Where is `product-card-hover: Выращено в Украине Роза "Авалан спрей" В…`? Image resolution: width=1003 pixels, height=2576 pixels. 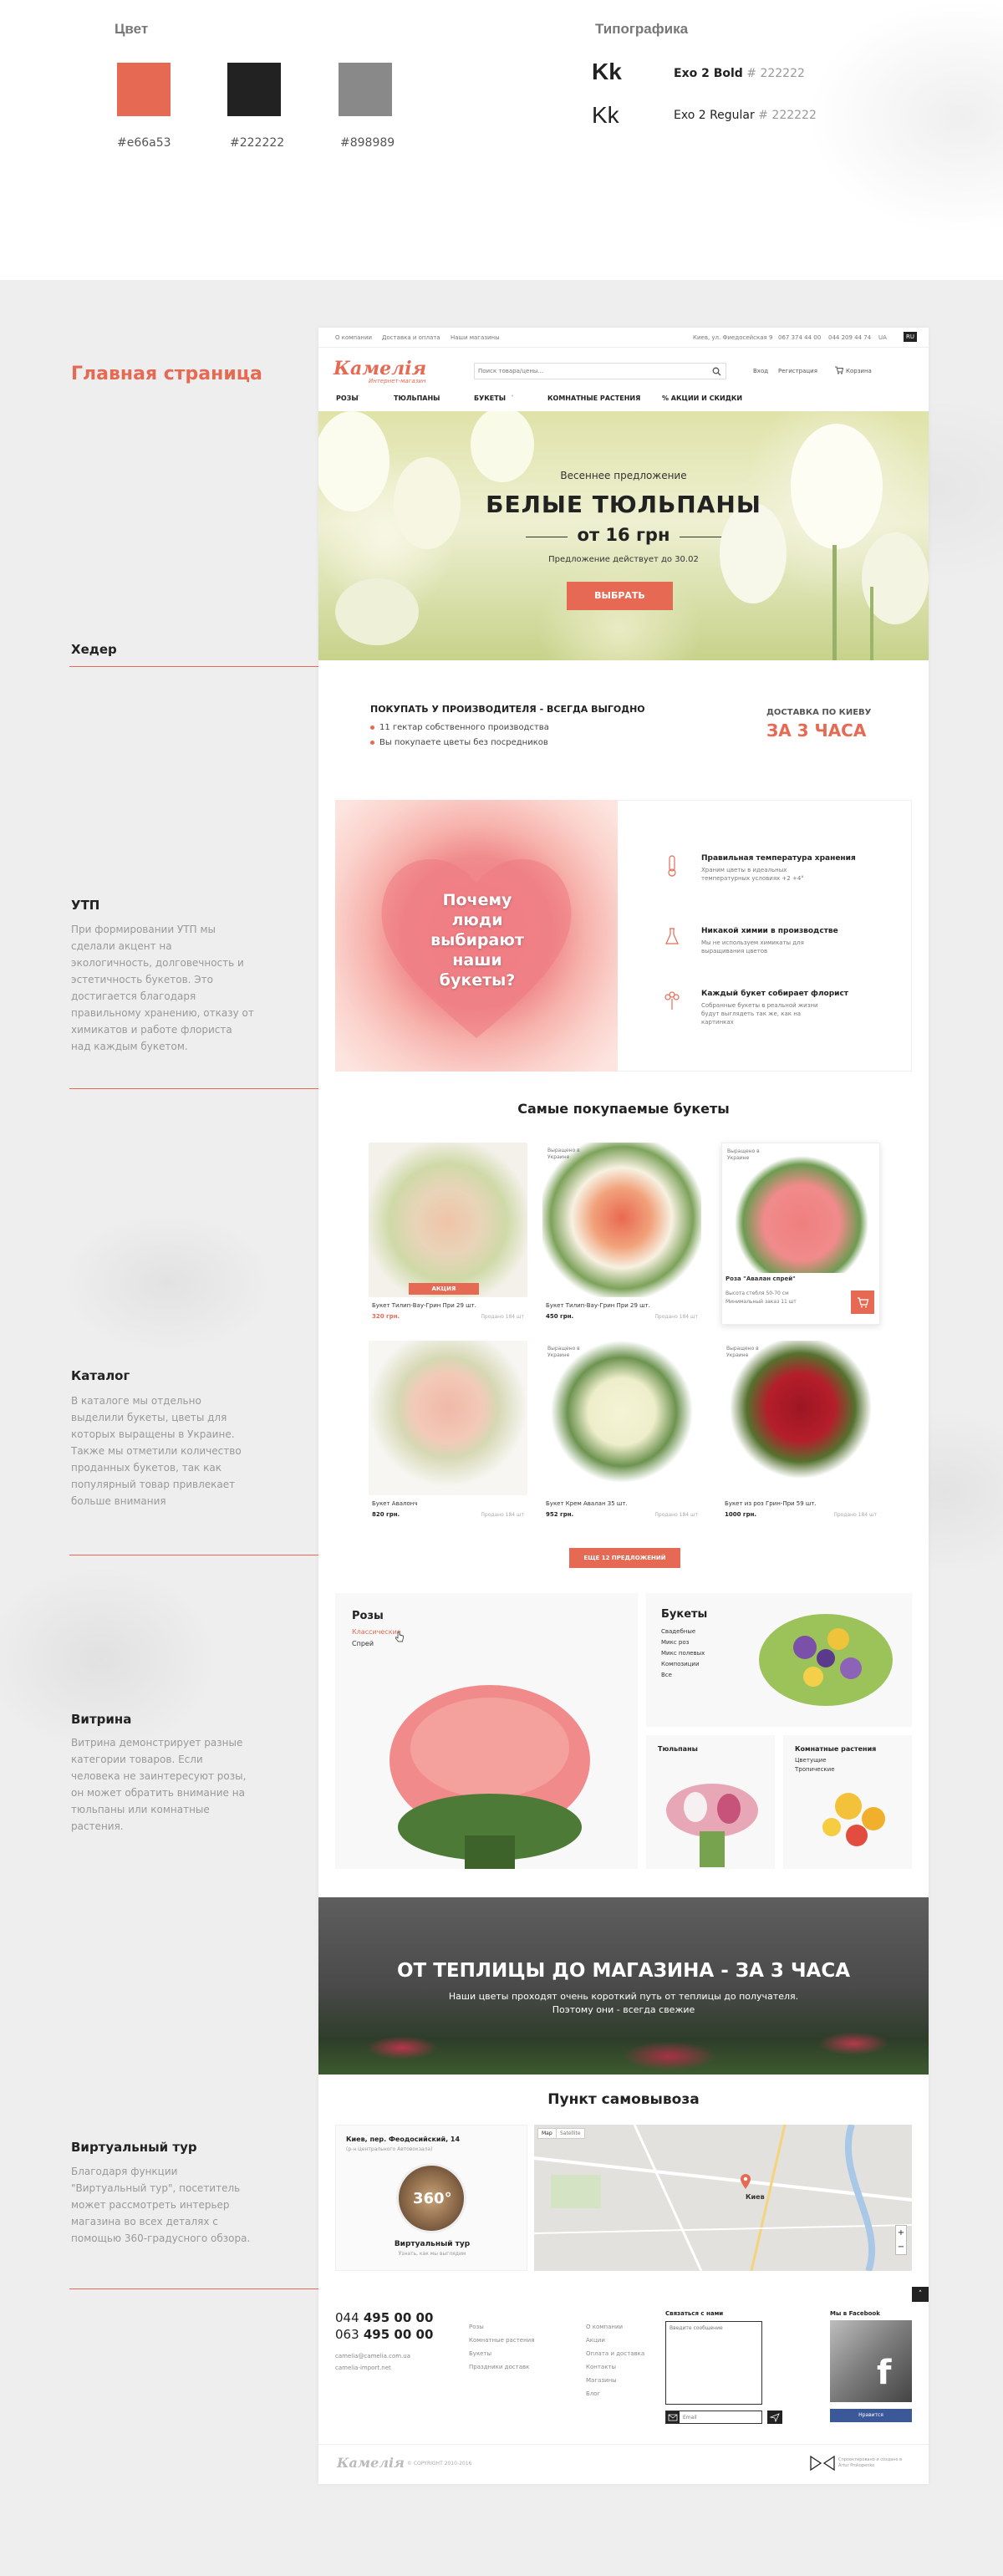 product-card-hover: Выращено в Украине Роза "Авалан спрей" В… is located at coordinates (800, 1234).